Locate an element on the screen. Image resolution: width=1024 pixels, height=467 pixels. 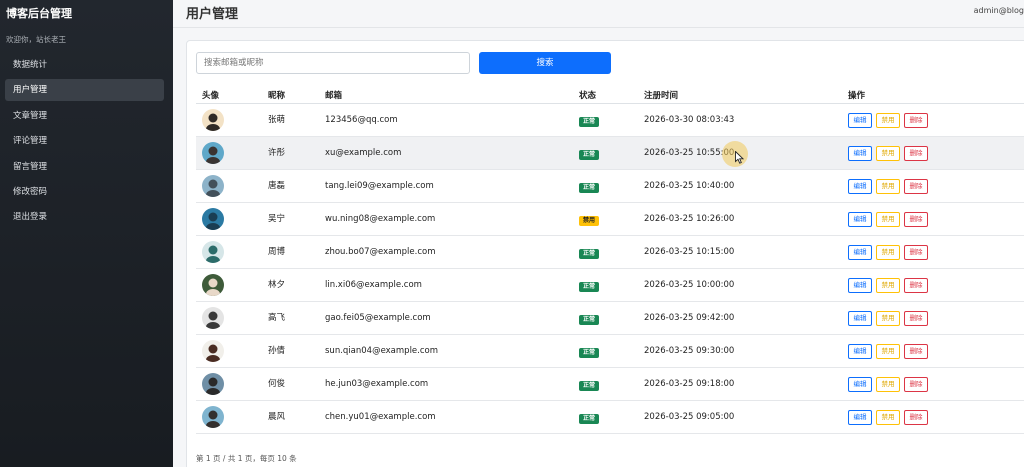
nickname-cell: 张萌 is located at coordinates (277, 120).